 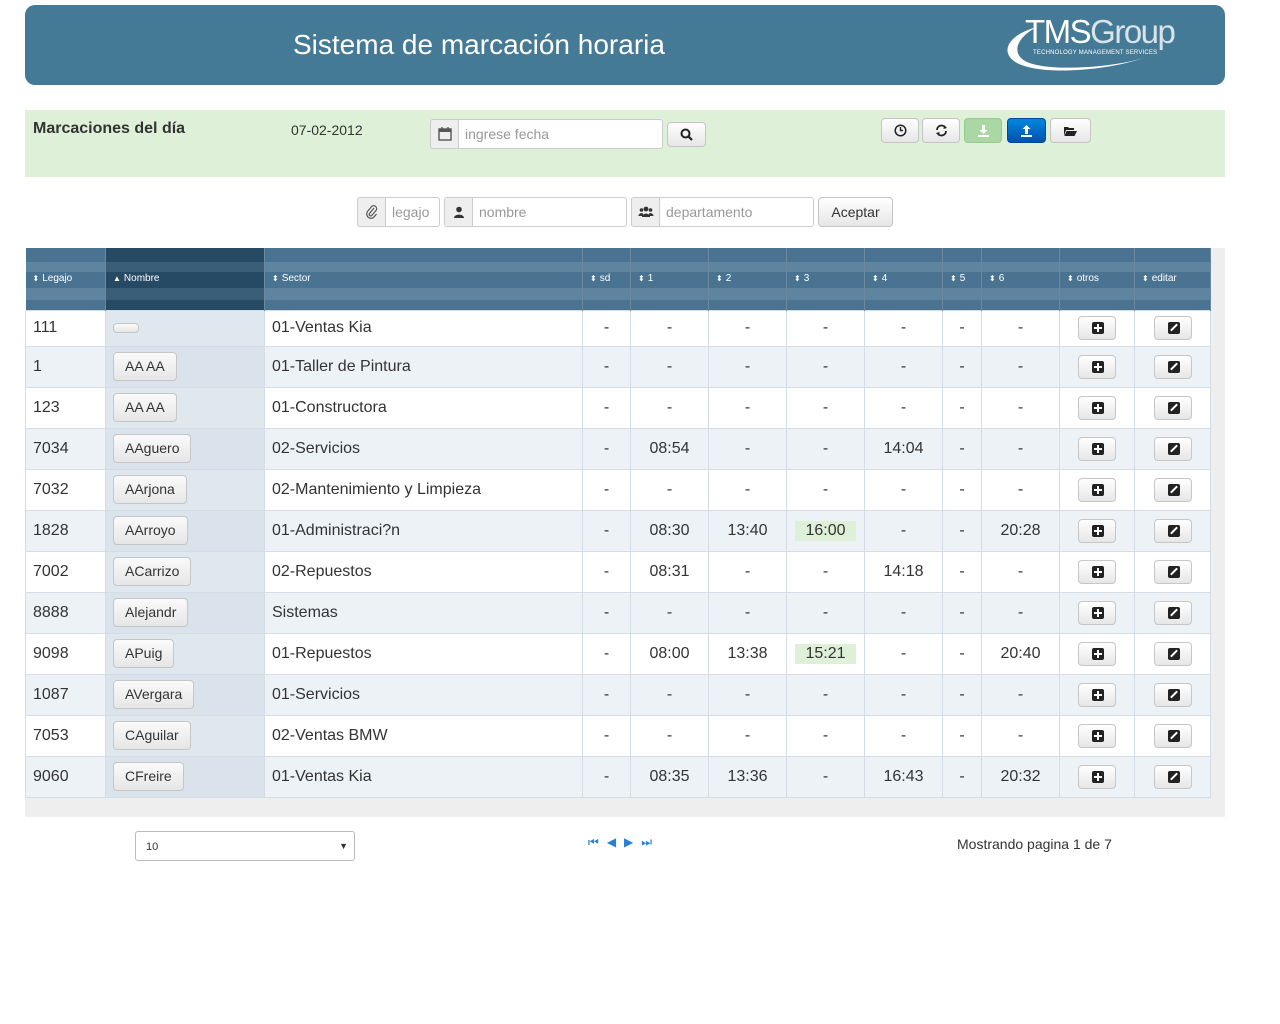 I want to click on employee-name-button: Alejandr, so click(x=151, y=612).